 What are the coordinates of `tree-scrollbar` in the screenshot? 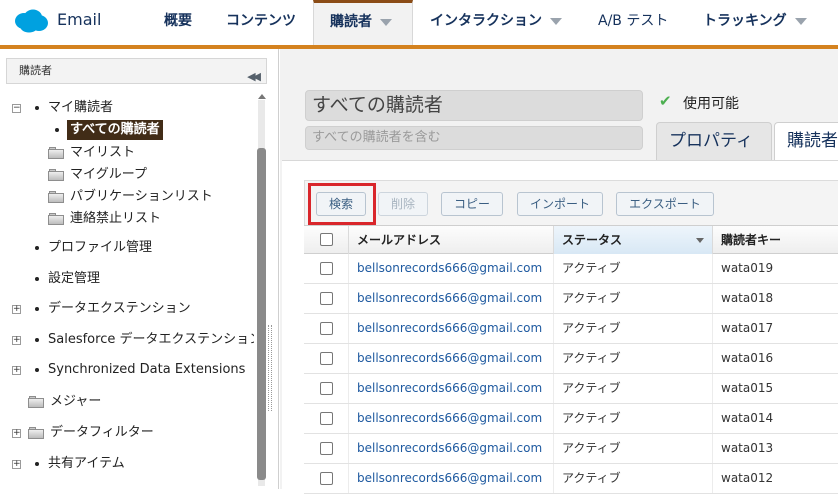 It's located at (261, 290).